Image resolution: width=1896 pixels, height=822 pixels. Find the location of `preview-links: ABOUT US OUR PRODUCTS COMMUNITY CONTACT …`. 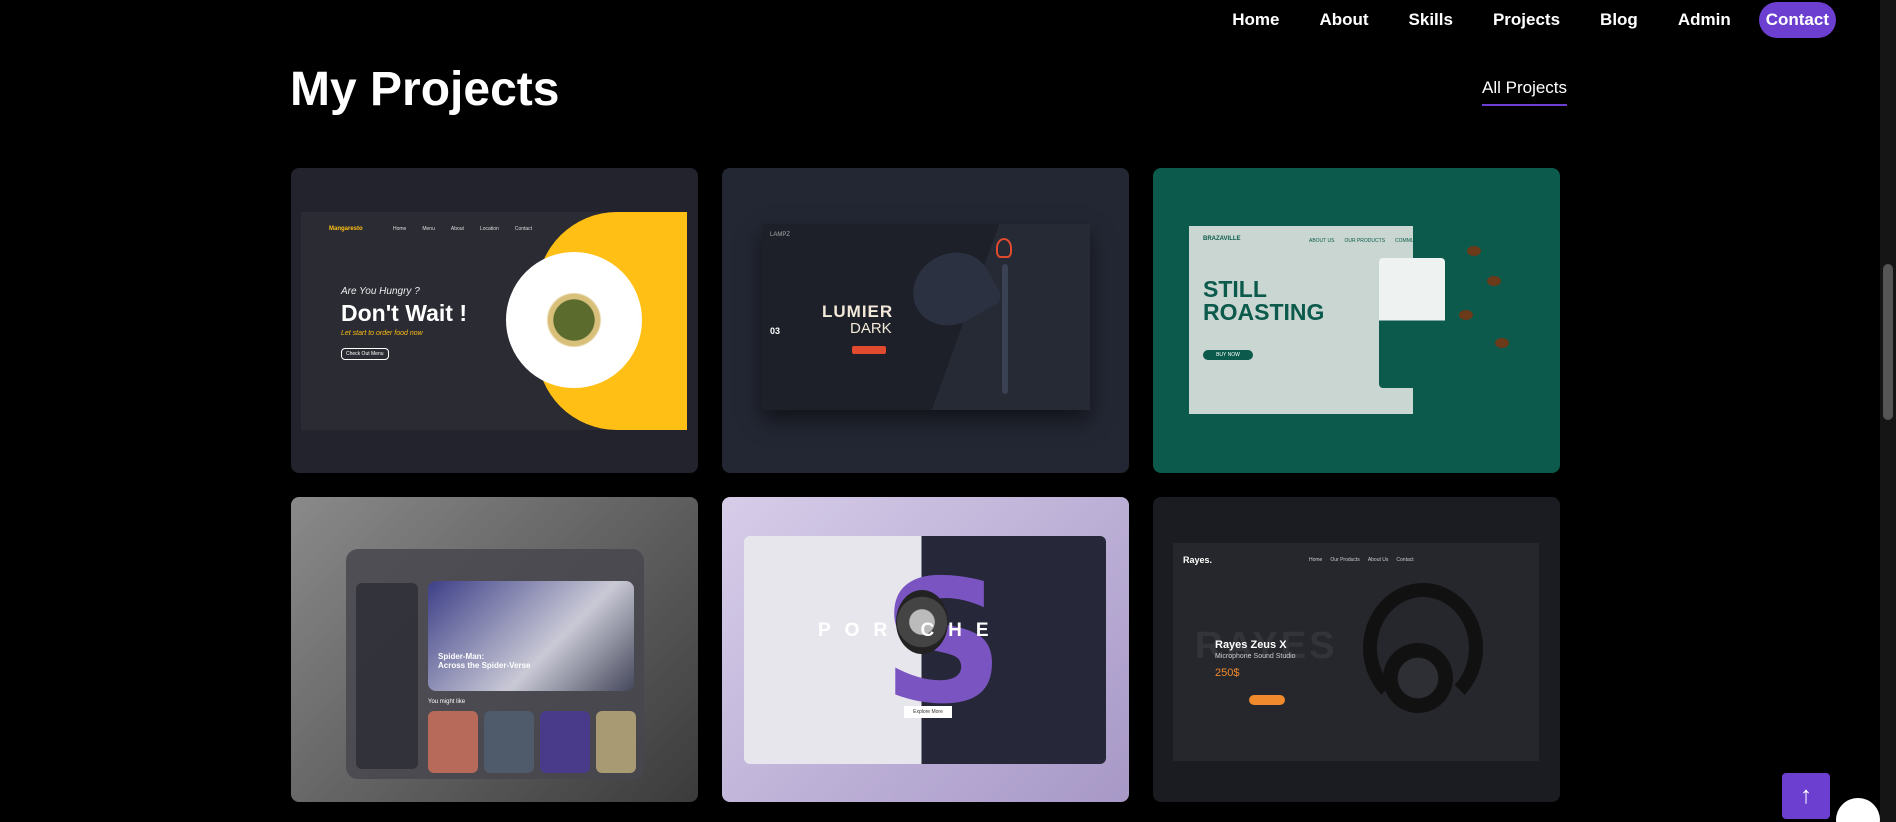

preview-links: ABOUT US OUR PRODUCTS COMMUNITY CONTACT … is located at coordinates (1388, 241).